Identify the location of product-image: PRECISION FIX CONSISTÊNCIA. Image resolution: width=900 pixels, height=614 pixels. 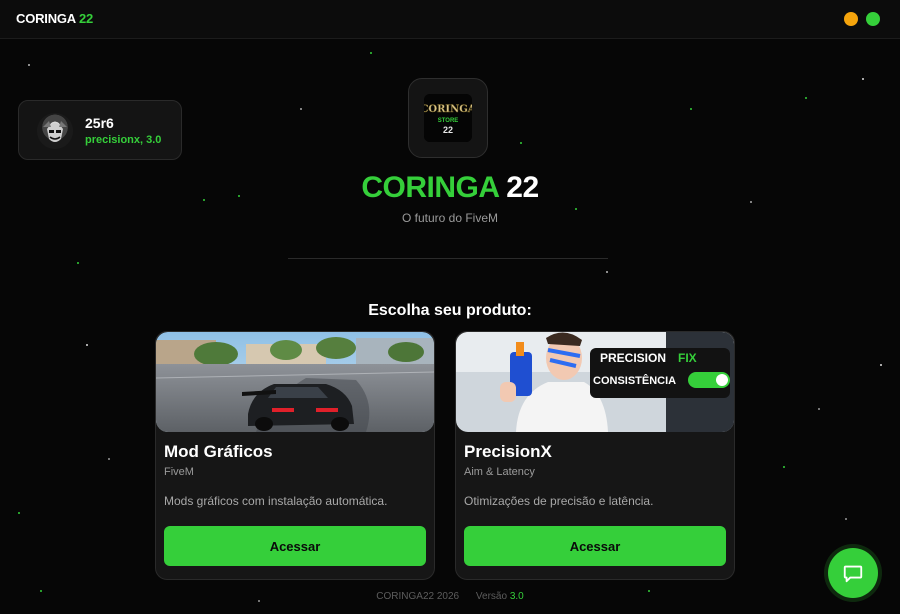
(595, 382).